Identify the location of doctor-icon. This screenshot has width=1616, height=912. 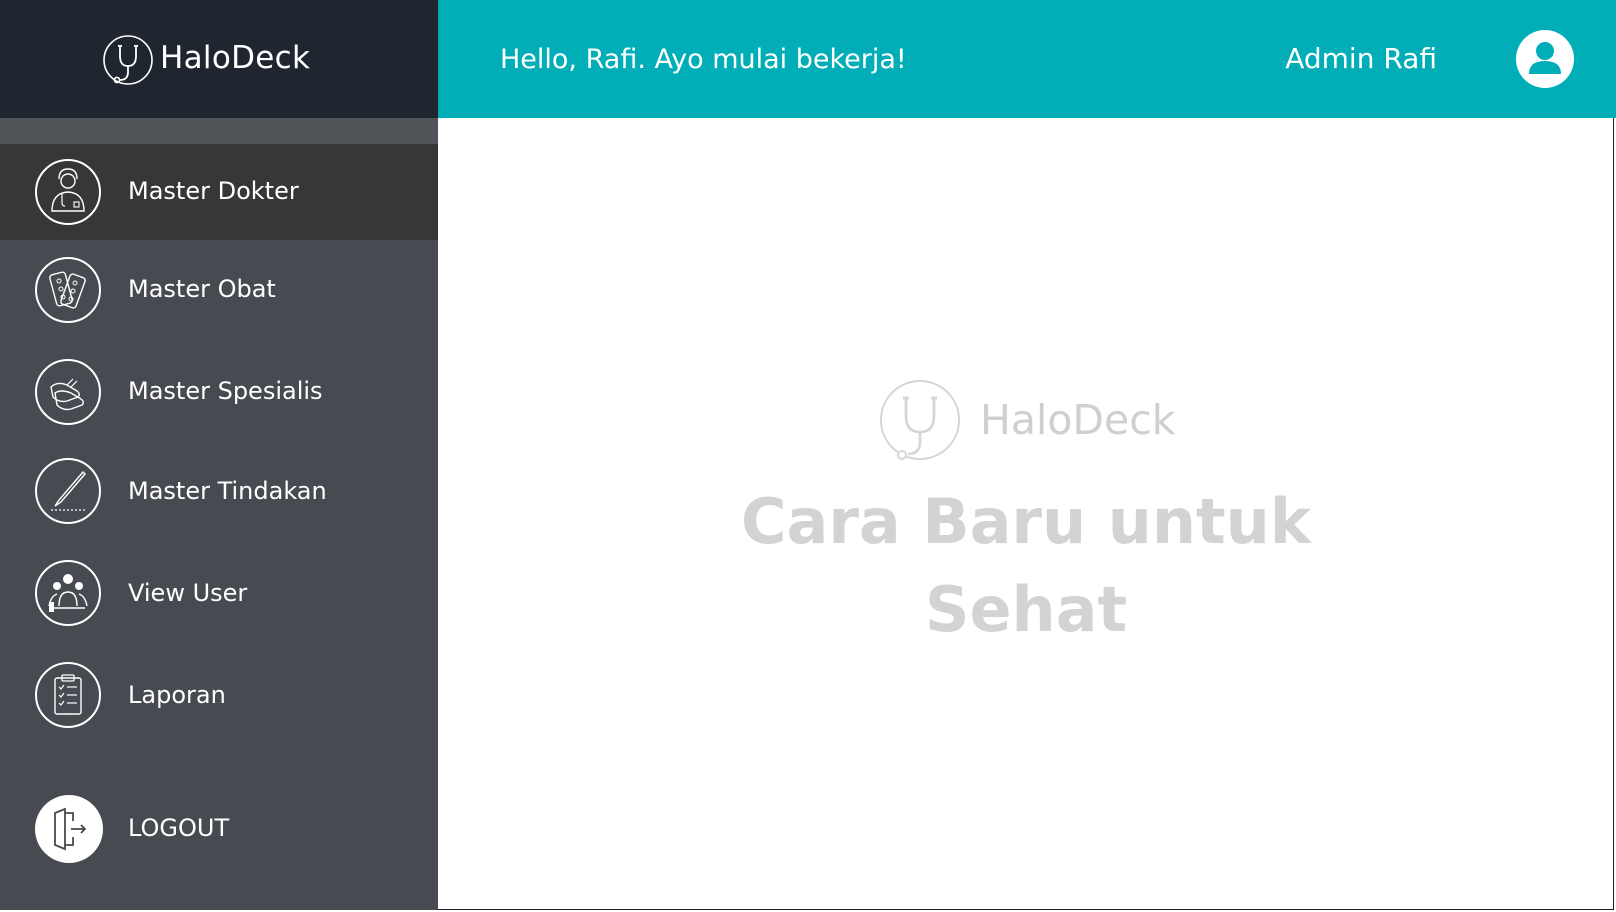
(68, 192).